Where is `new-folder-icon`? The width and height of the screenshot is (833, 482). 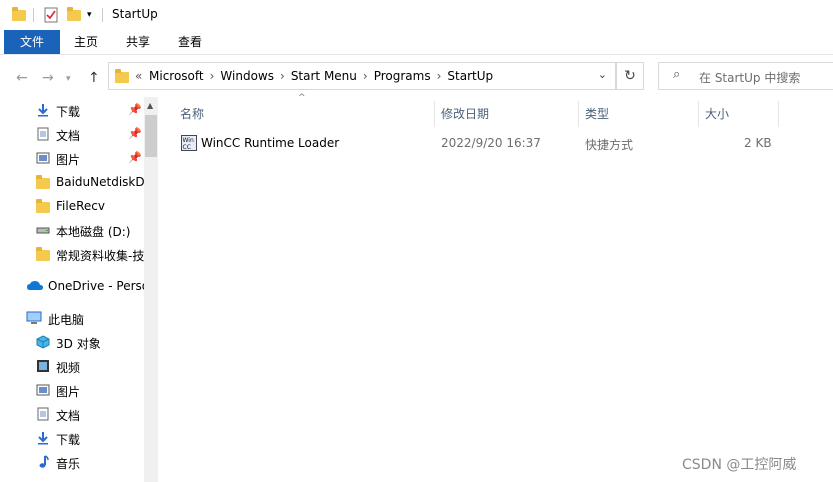
new-folder-icon is located at coordinates (74, 15).